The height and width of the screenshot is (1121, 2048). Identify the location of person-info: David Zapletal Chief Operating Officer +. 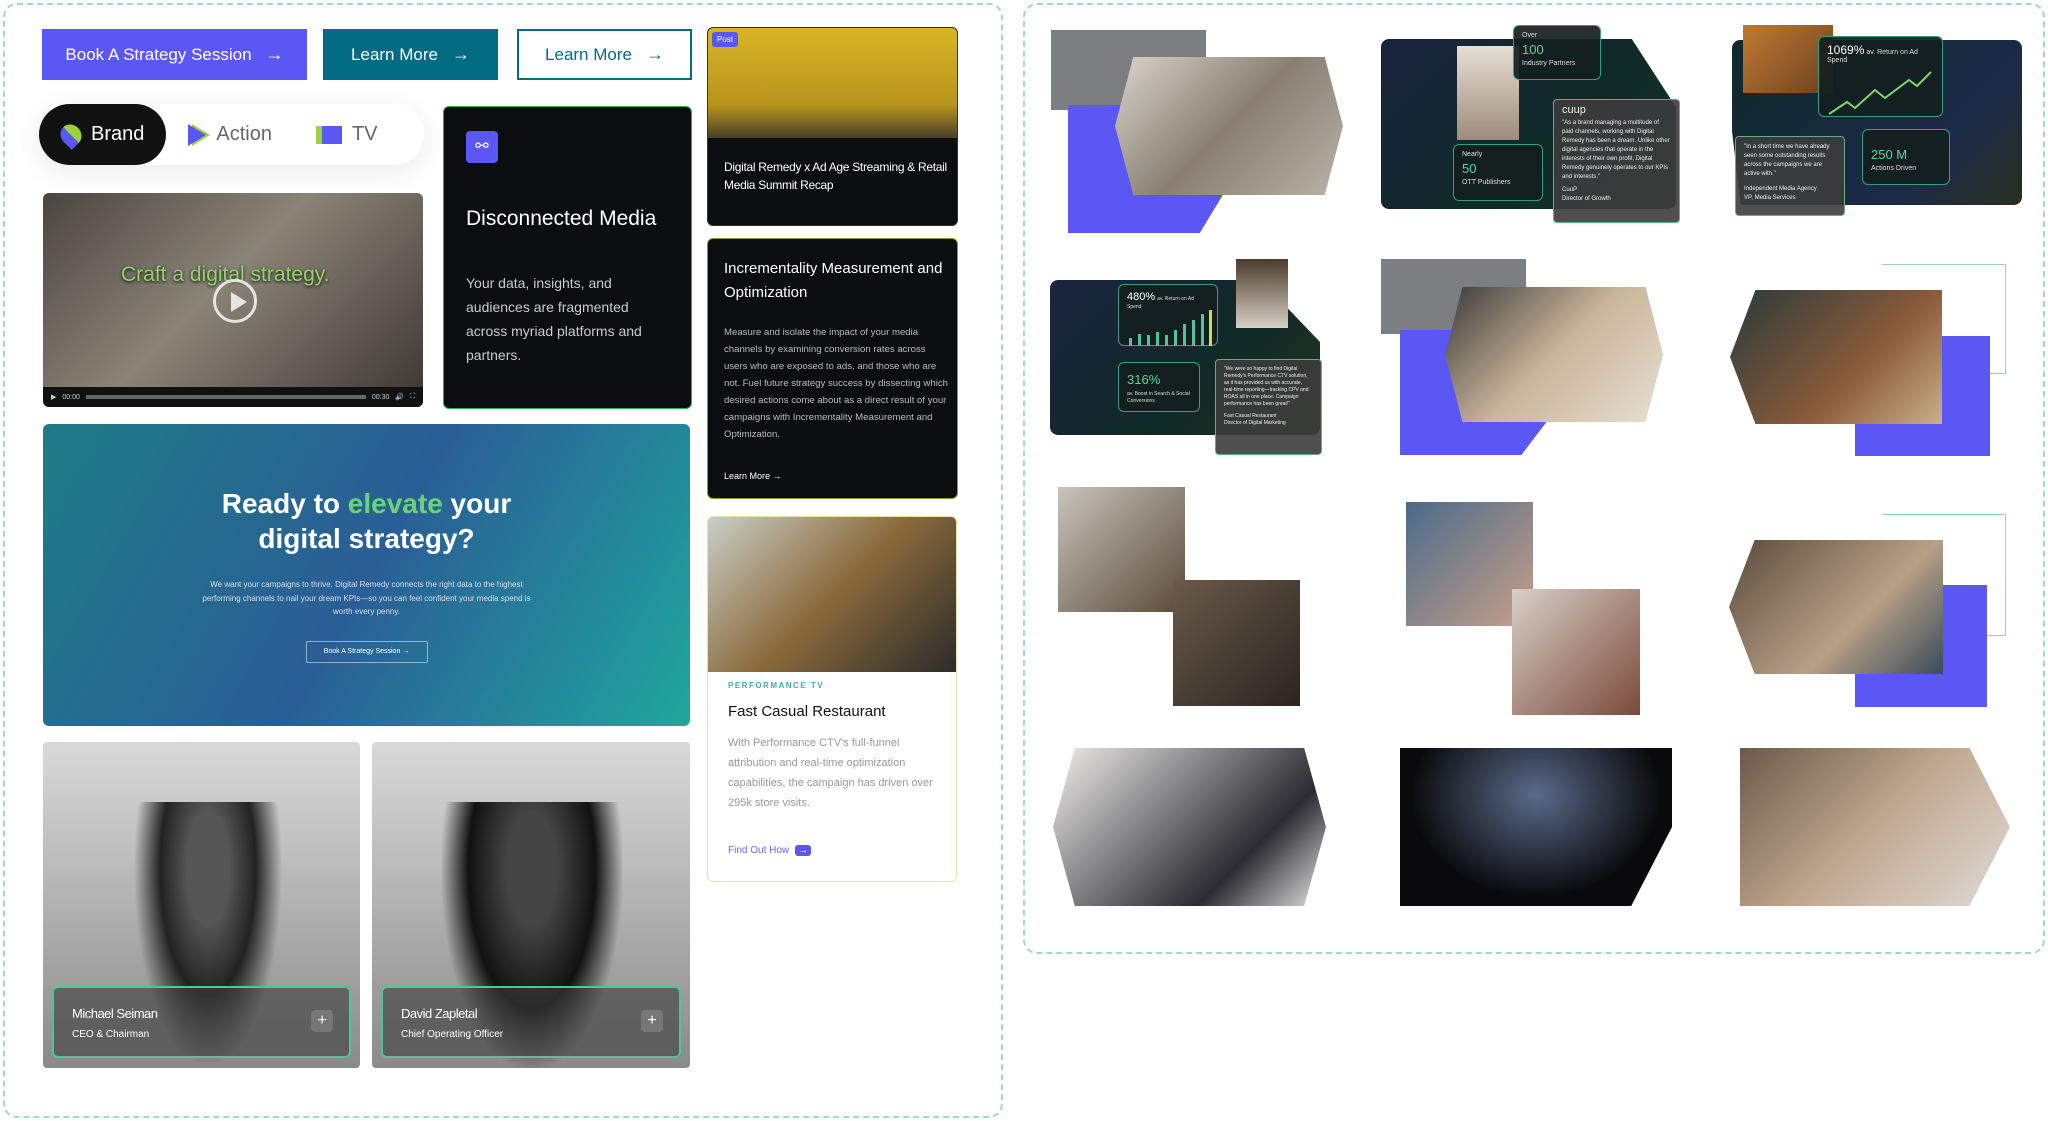
(531, 1022).